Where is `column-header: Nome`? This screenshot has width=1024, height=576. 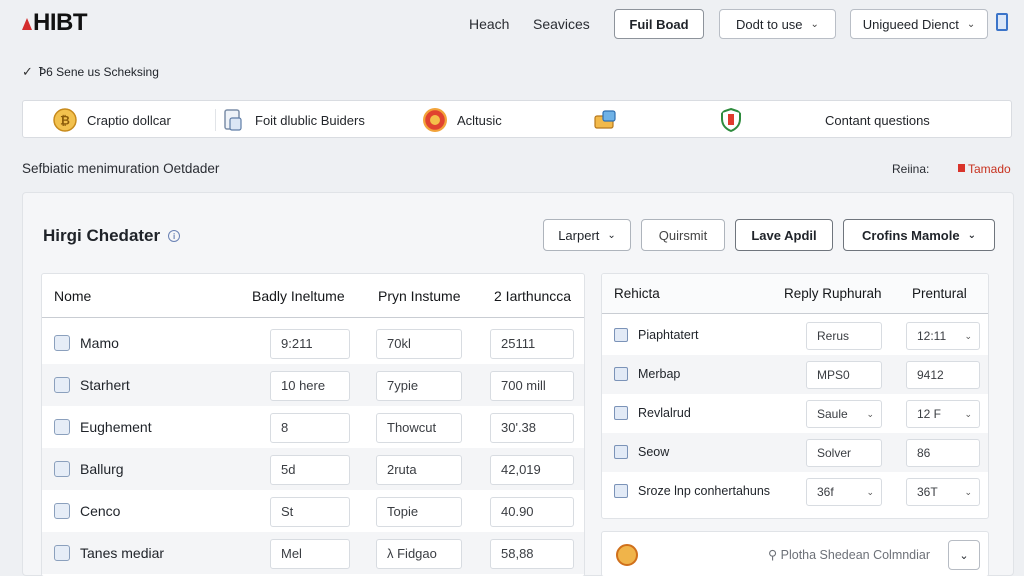
column-header: Nome is located at coordinates (72, 296).